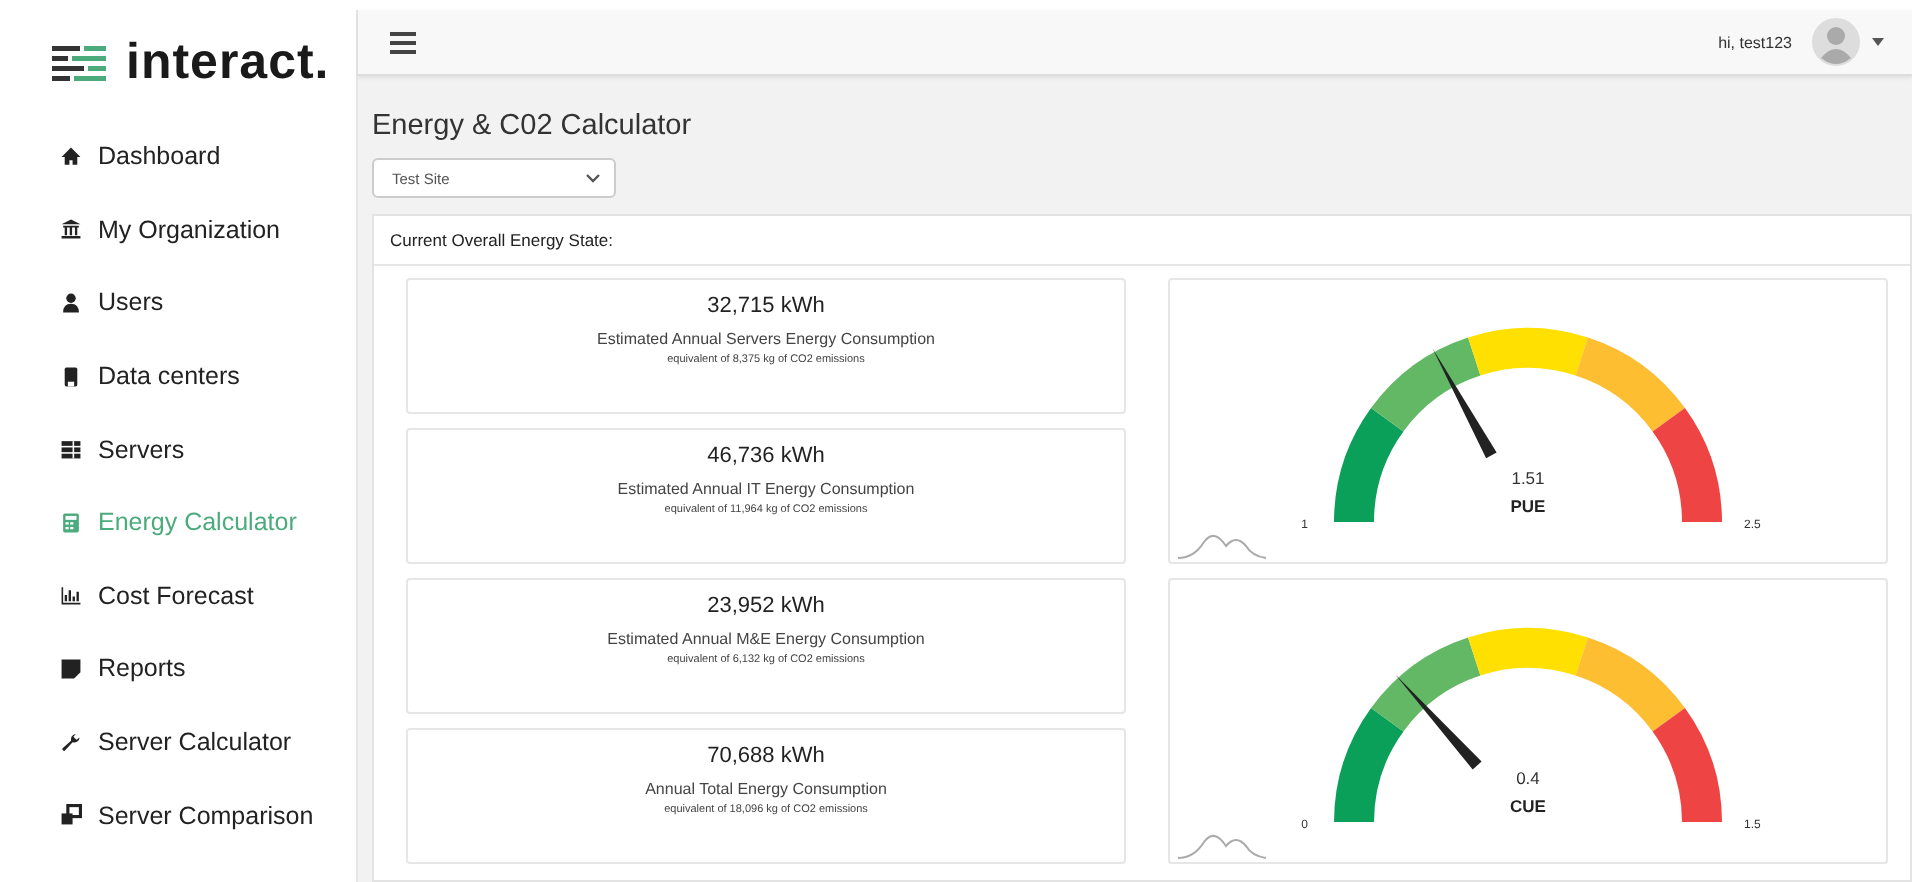 The height and width of the screenshot is (882, 1912). What do you see at coordinates (593, 178) in the screenshot?
I see `chevron-icon` at bounding box center [593, 178].